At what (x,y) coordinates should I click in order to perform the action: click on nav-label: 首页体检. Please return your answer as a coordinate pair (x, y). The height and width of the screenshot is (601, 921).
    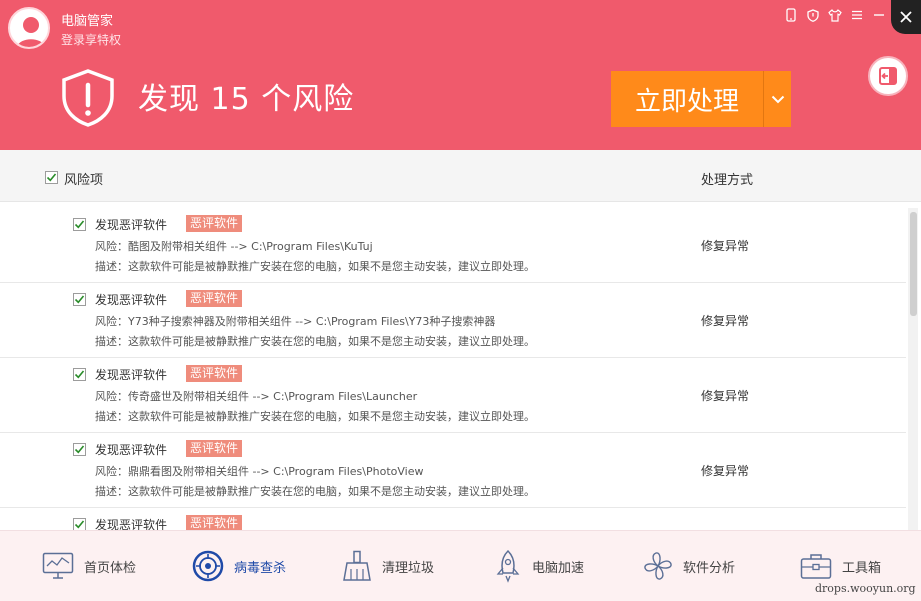
    Looking at the image, I should click on (110, 568).